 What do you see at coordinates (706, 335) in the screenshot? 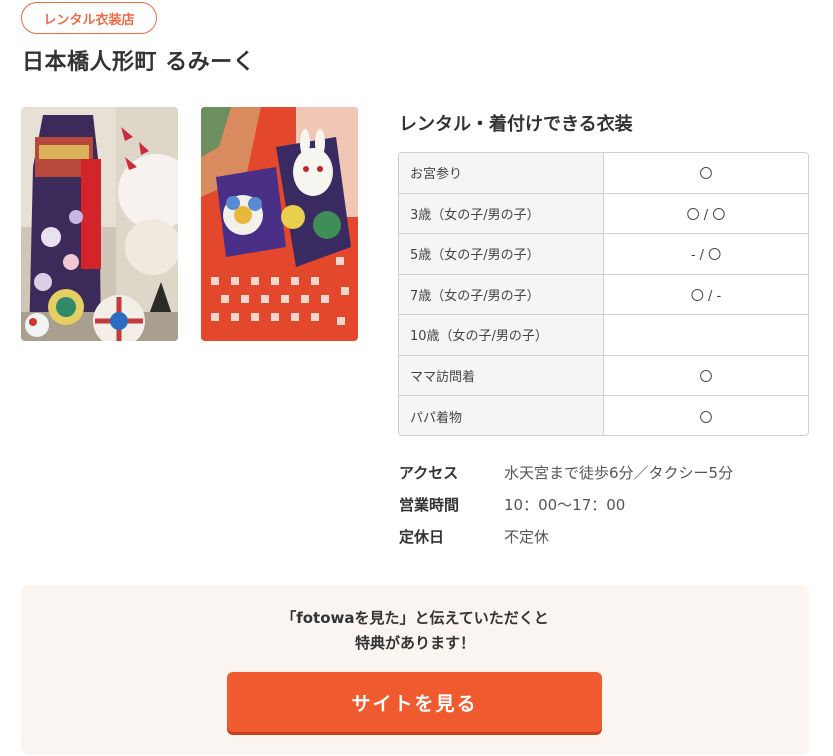
I see `costume-availability` at bounding box center [706, 335].